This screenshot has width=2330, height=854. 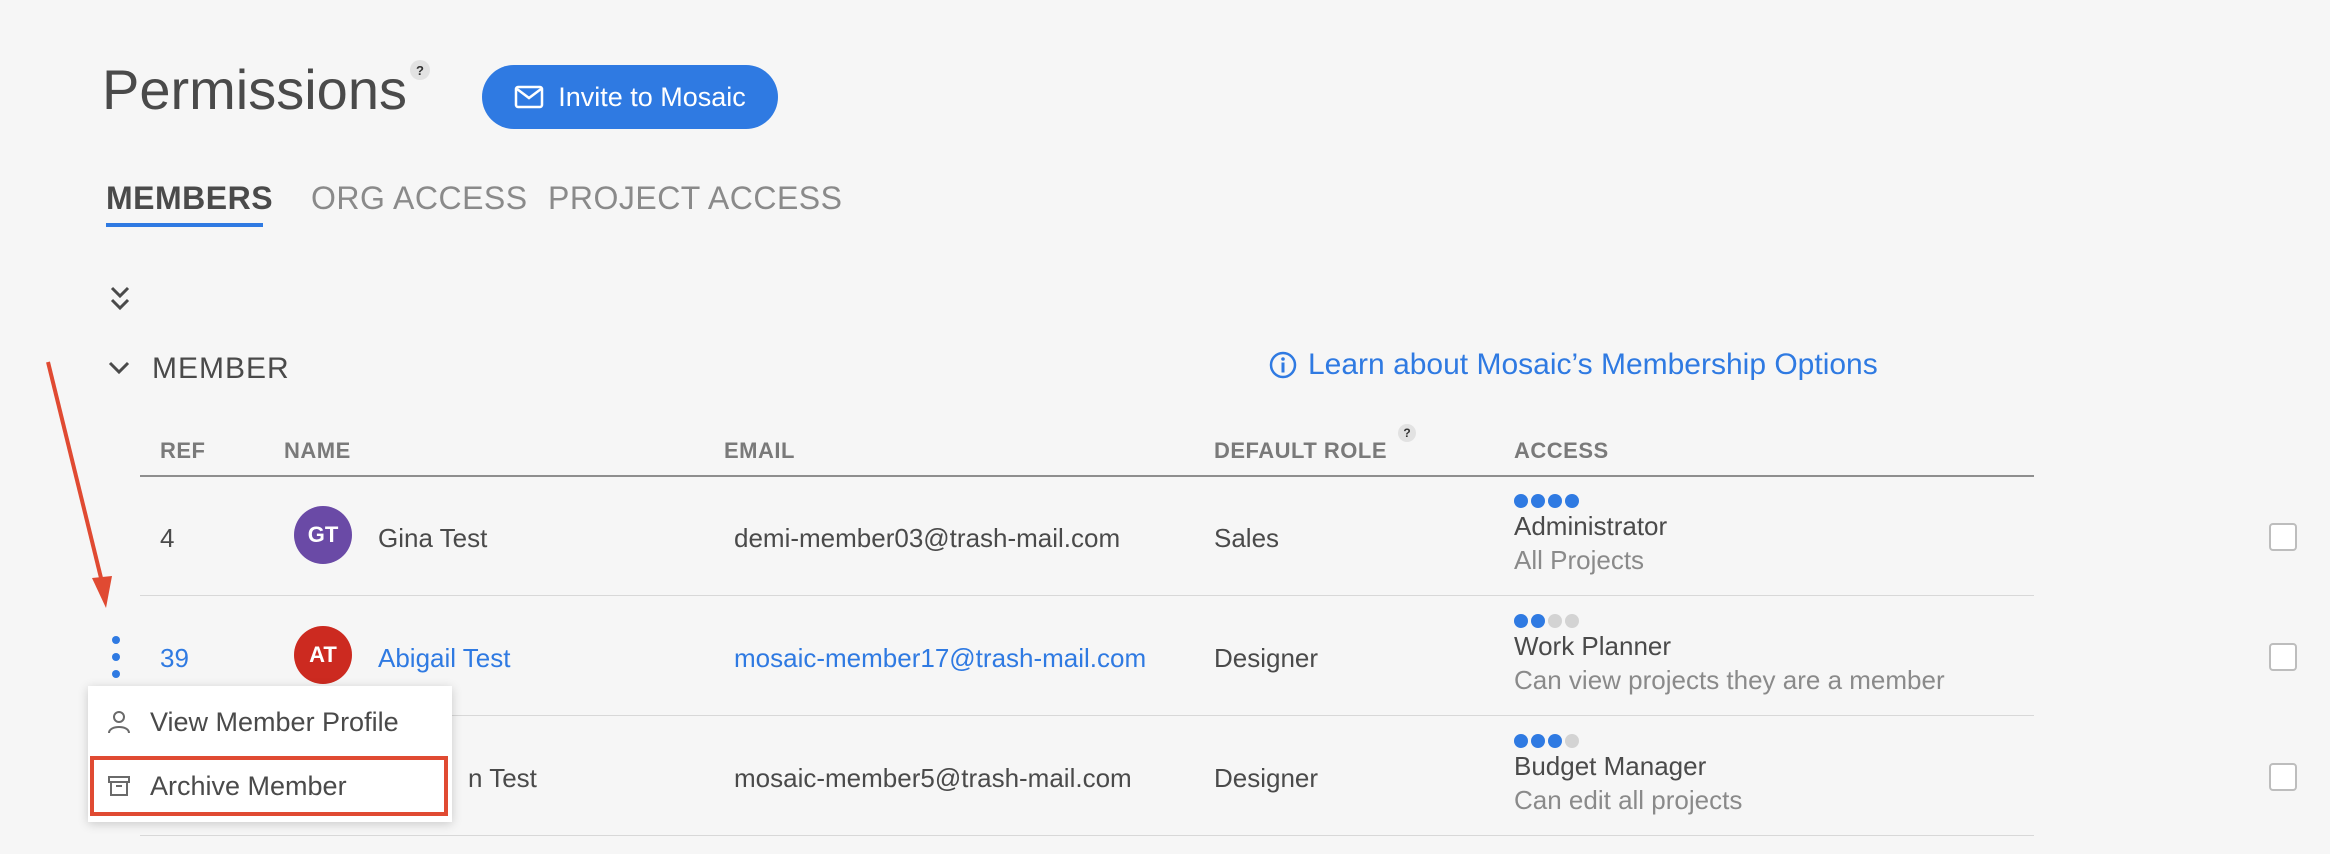 I want to click on row-ref: 4, so click(x=167, y=538).